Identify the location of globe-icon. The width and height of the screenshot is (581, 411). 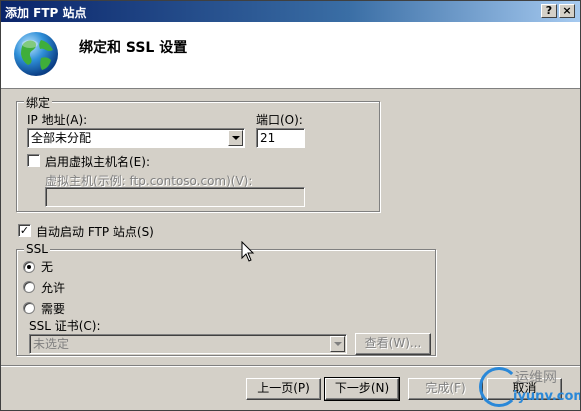
(36, 54).